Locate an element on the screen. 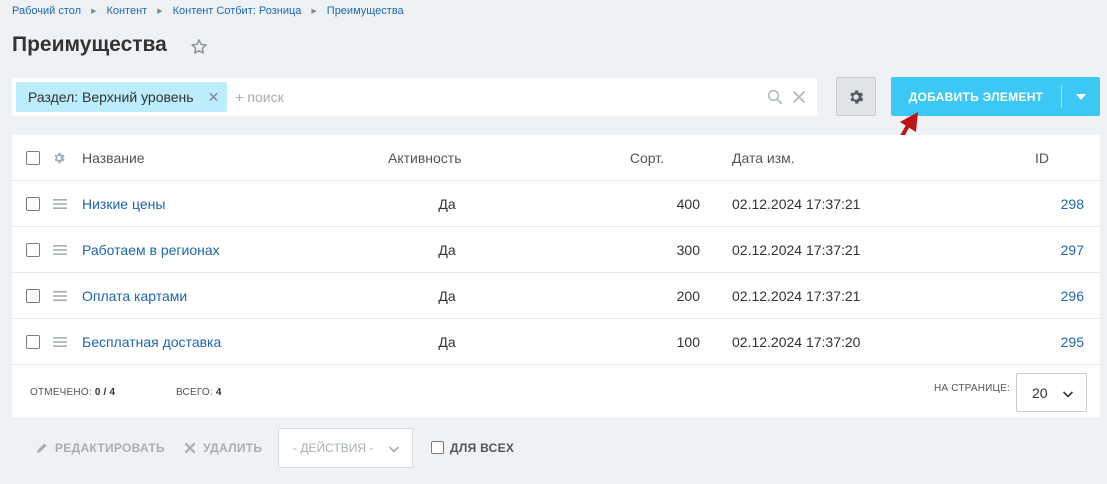  row-id-link: 295 is located at coordinates (1048, 341).